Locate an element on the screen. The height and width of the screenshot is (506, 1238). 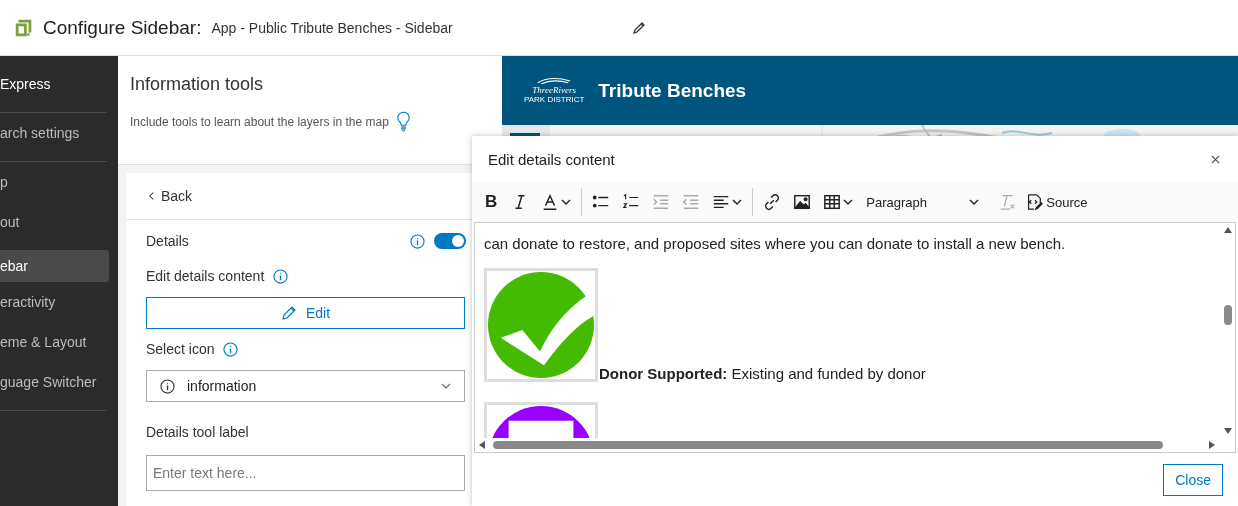
clear-icon is located at coordinates (1007, 202).